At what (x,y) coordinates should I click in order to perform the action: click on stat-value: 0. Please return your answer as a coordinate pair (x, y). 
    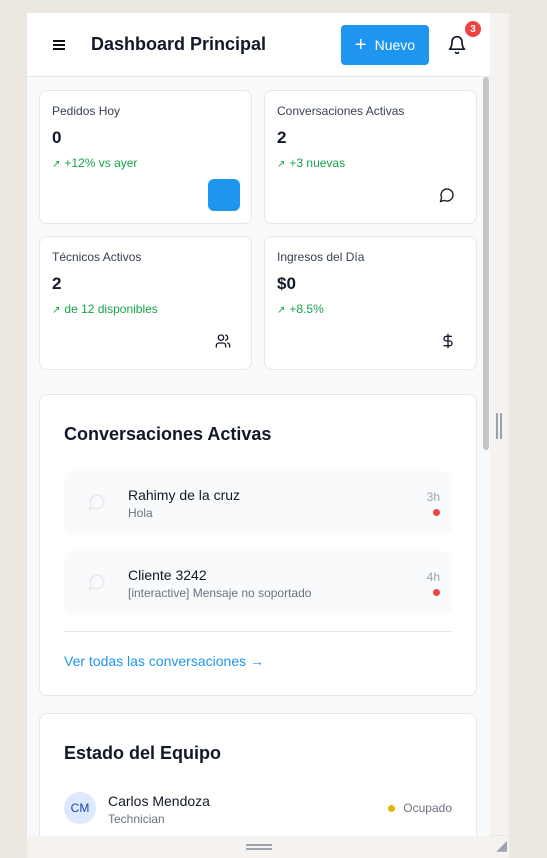
    Looking at the image, I should click on (57, 137).